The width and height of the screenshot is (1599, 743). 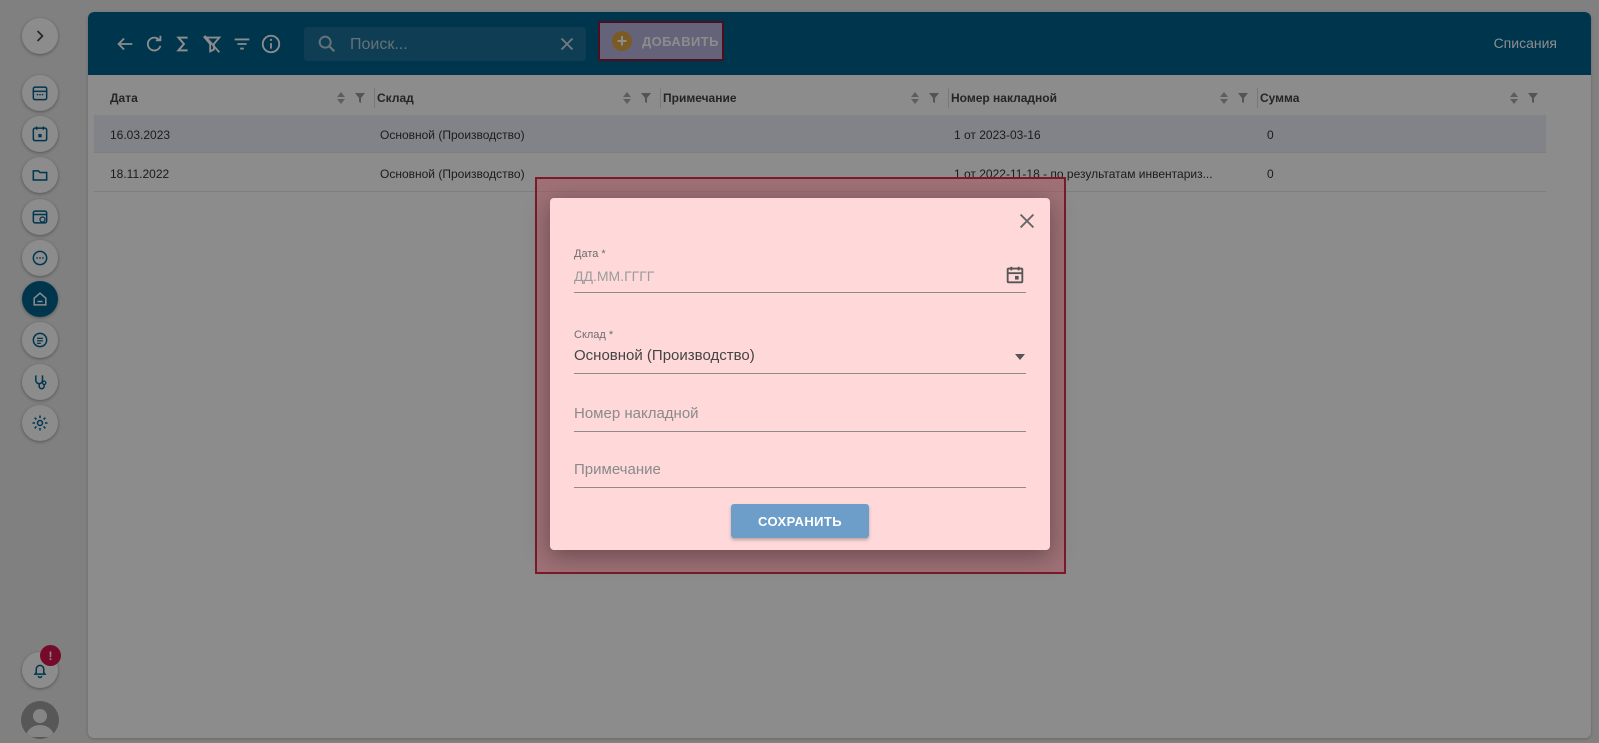 I want to click on warehouse-select: Склад * Основной (Производство), so click(x=800, y=351).